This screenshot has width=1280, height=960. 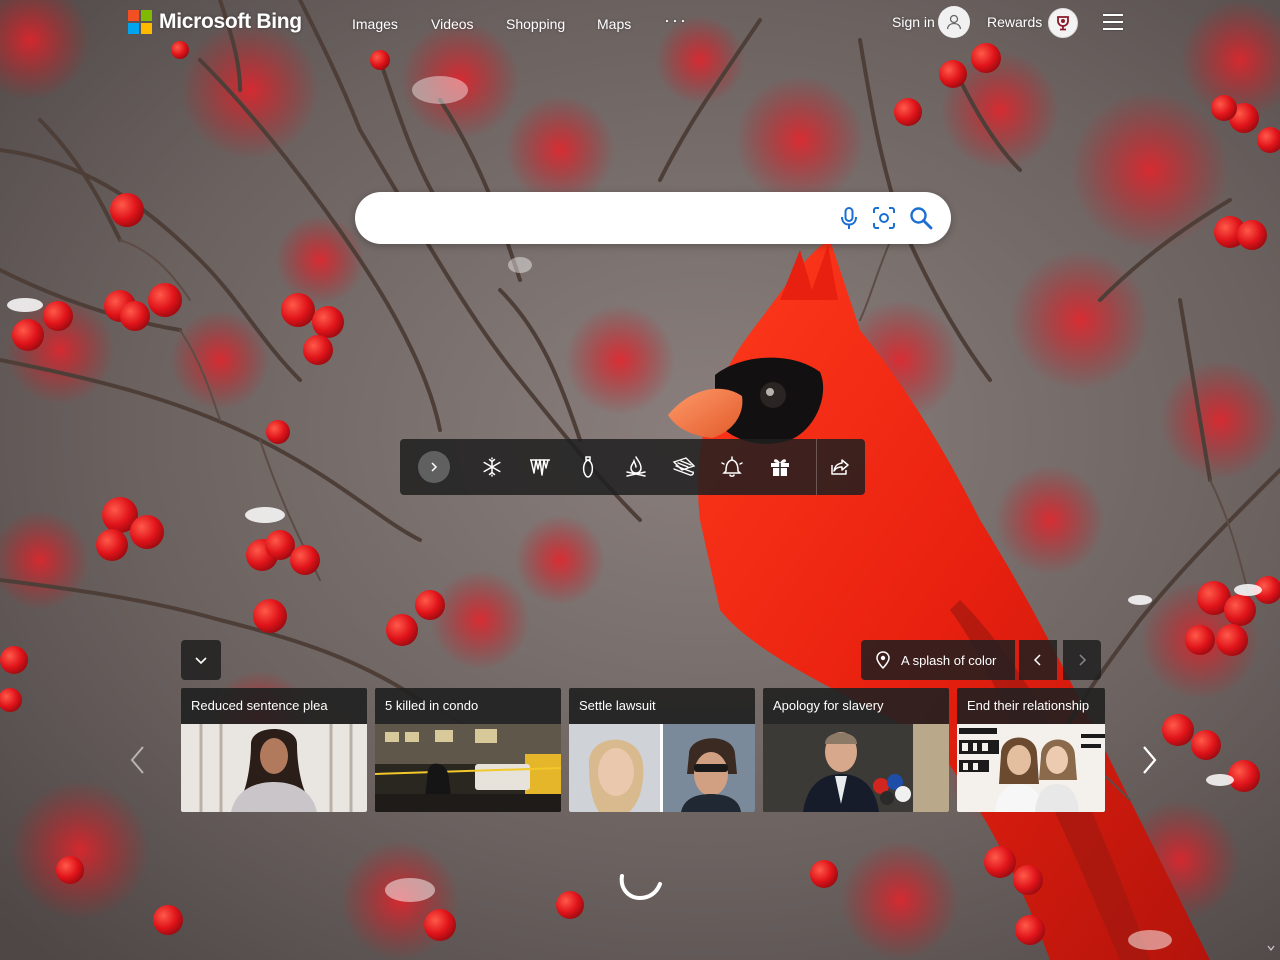 I want to click on previous-image-button, so click(x=1038, y=660).